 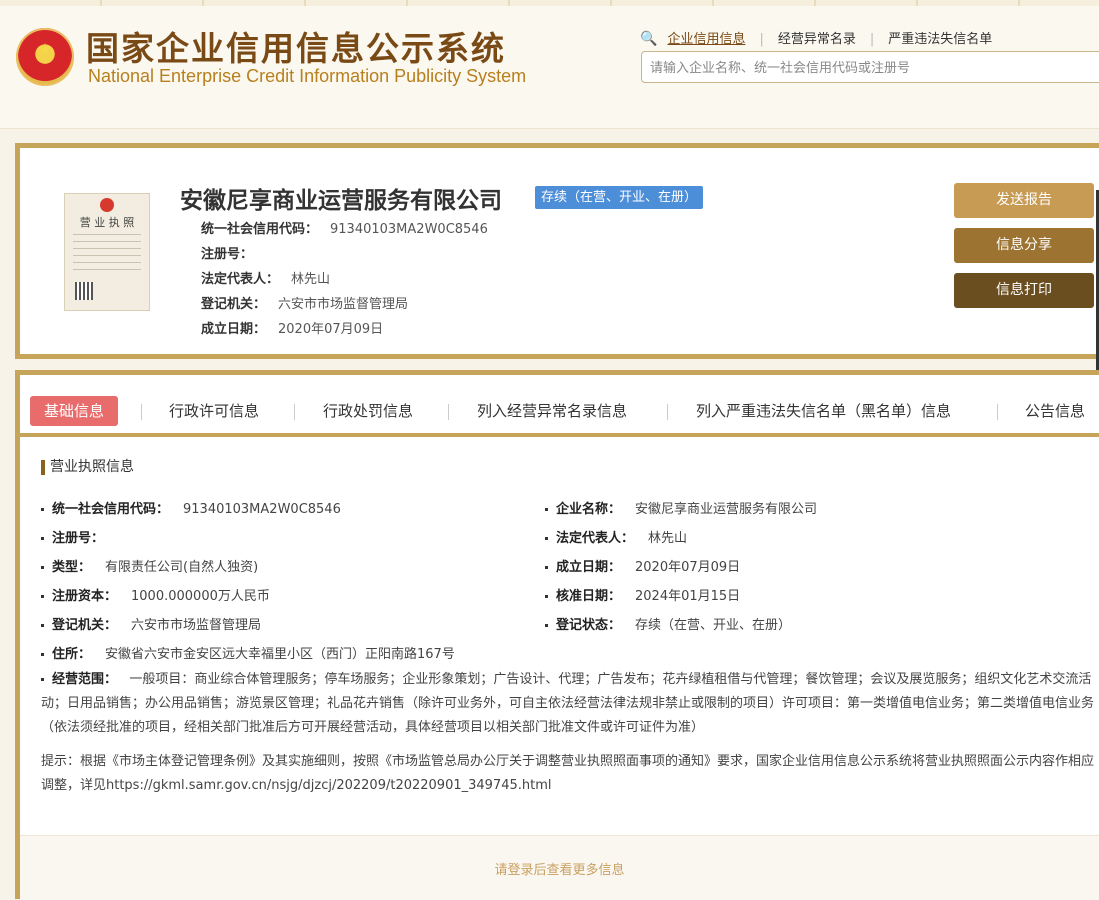 I want to click on field-reg-status: 登记状态： 存续（在营、开业、在册）, so click(x=668, y=623).